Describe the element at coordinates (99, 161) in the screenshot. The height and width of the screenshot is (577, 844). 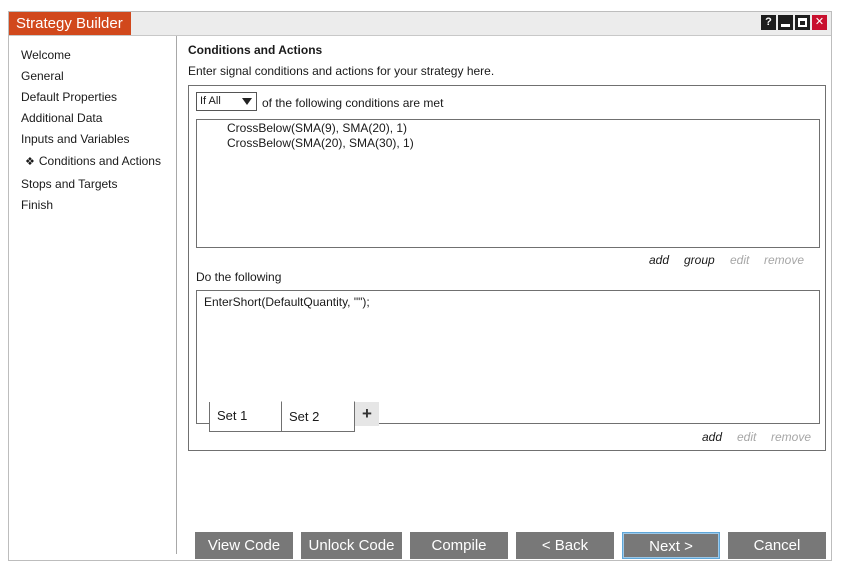
I see `sidebar-item-label: Conditions and Actions` at that location.